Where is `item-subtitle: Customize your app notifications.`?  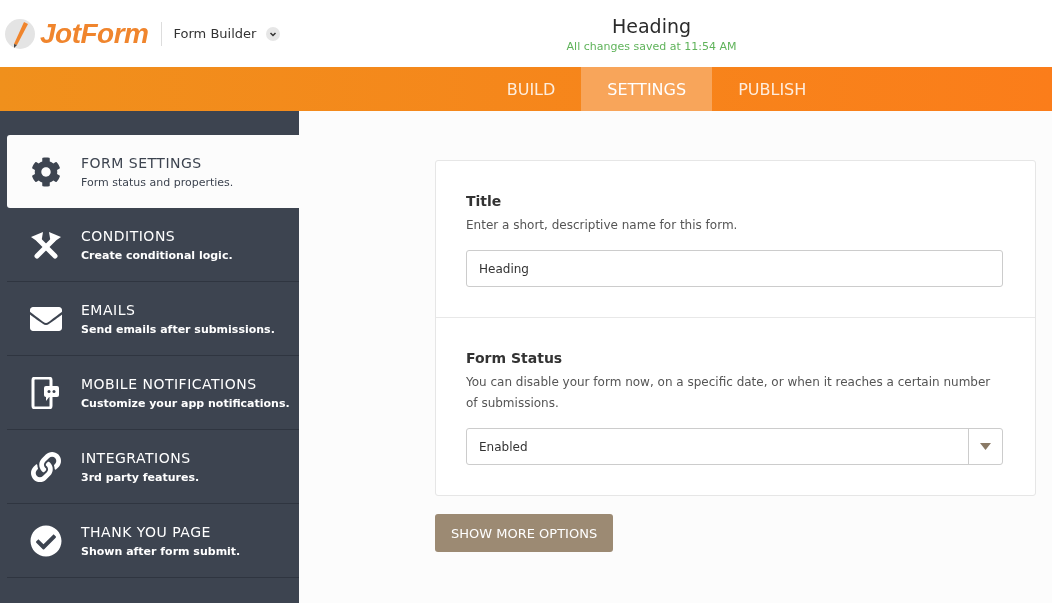 item-subtitle: Customize your app notifications. is located at coordinates (185, 403).